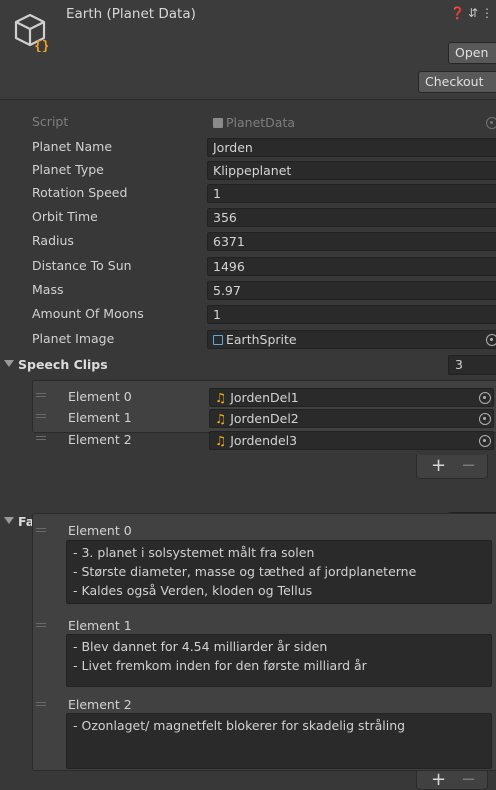  What do you see at coordinates (100, 625) in the screenshot?
I see `fact-element-label: Element 1` at bounding box center [100, 625].